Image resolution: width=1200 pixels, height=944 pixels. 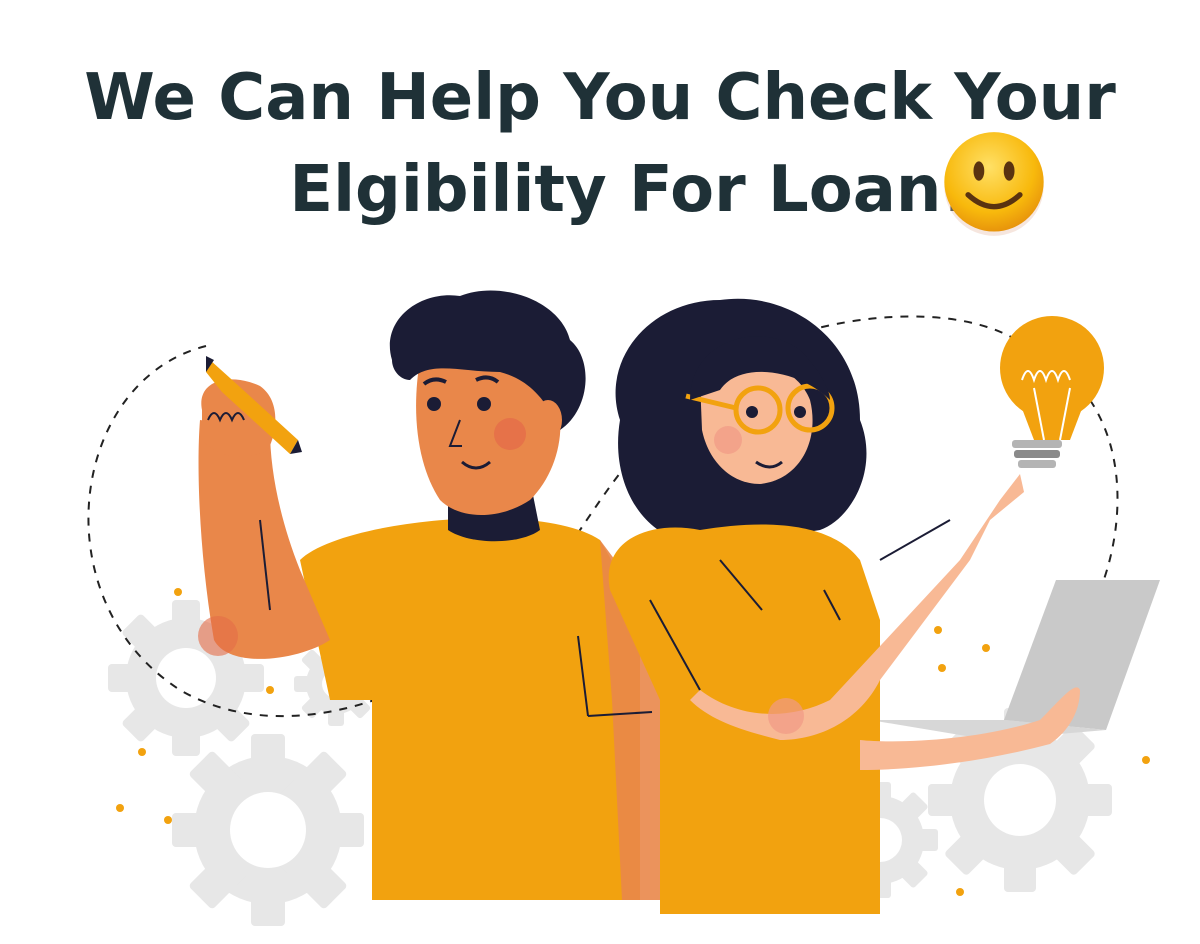 What do you see at coordinates (1052, 392) in the screenshot?
I see `lightbulb-icon` at bounding box center [1052, 392].